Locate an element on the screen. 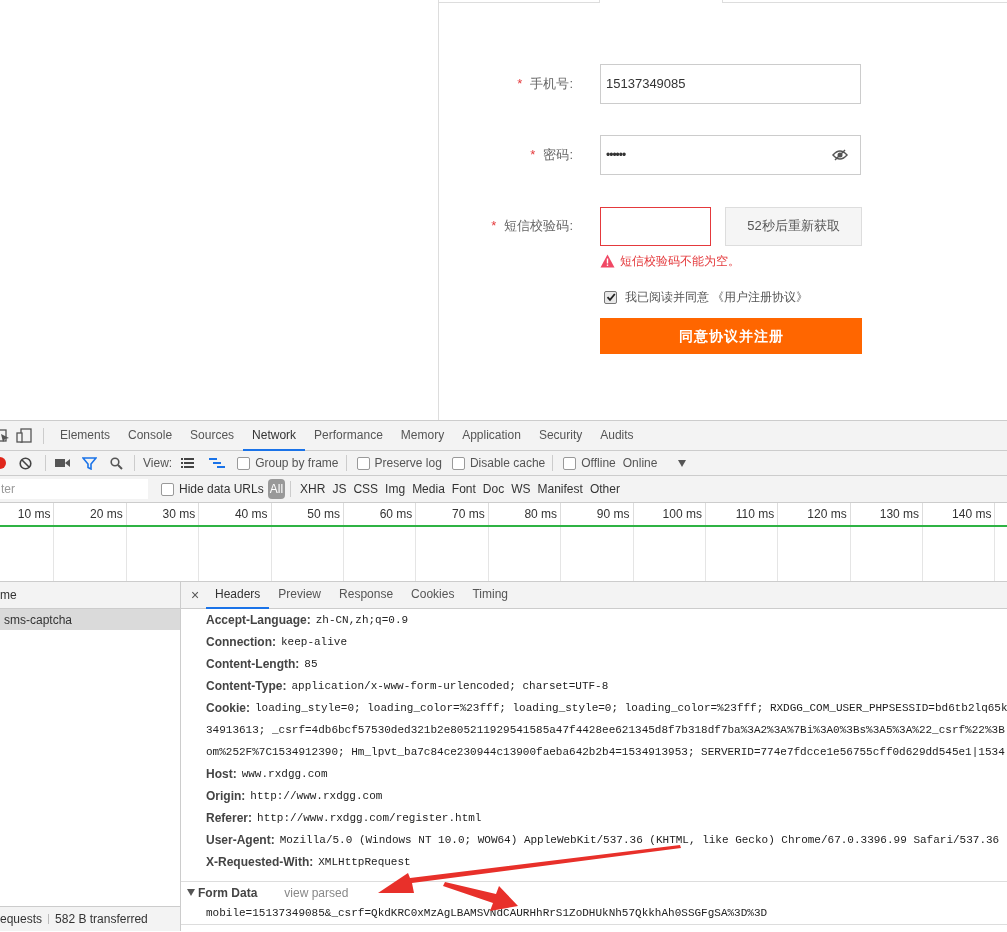 The image size is (1007, 932). header-value: keep-alive is located at coordinates (314, 642).